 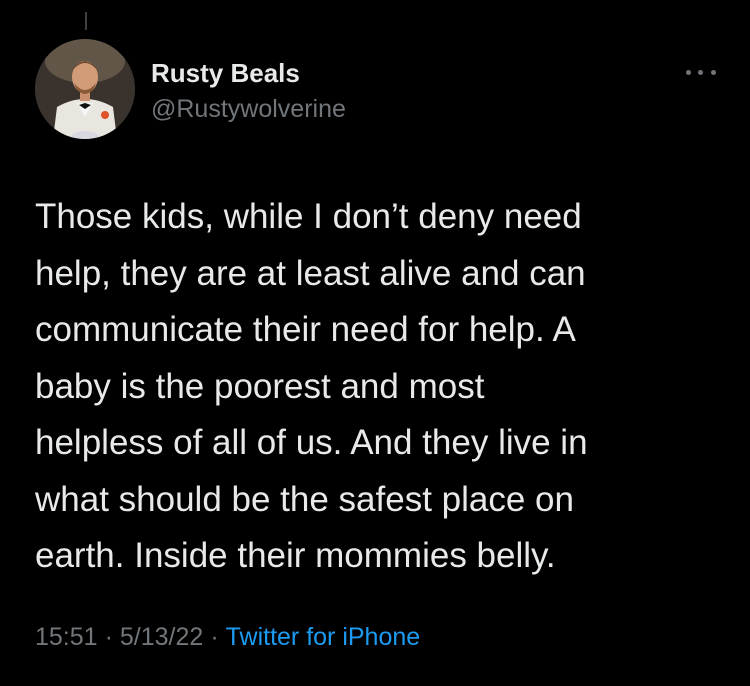 What do you see at coordinates (696, 72) in the screenshot?
I see `more-options-button` at bounding box center [696, 72].